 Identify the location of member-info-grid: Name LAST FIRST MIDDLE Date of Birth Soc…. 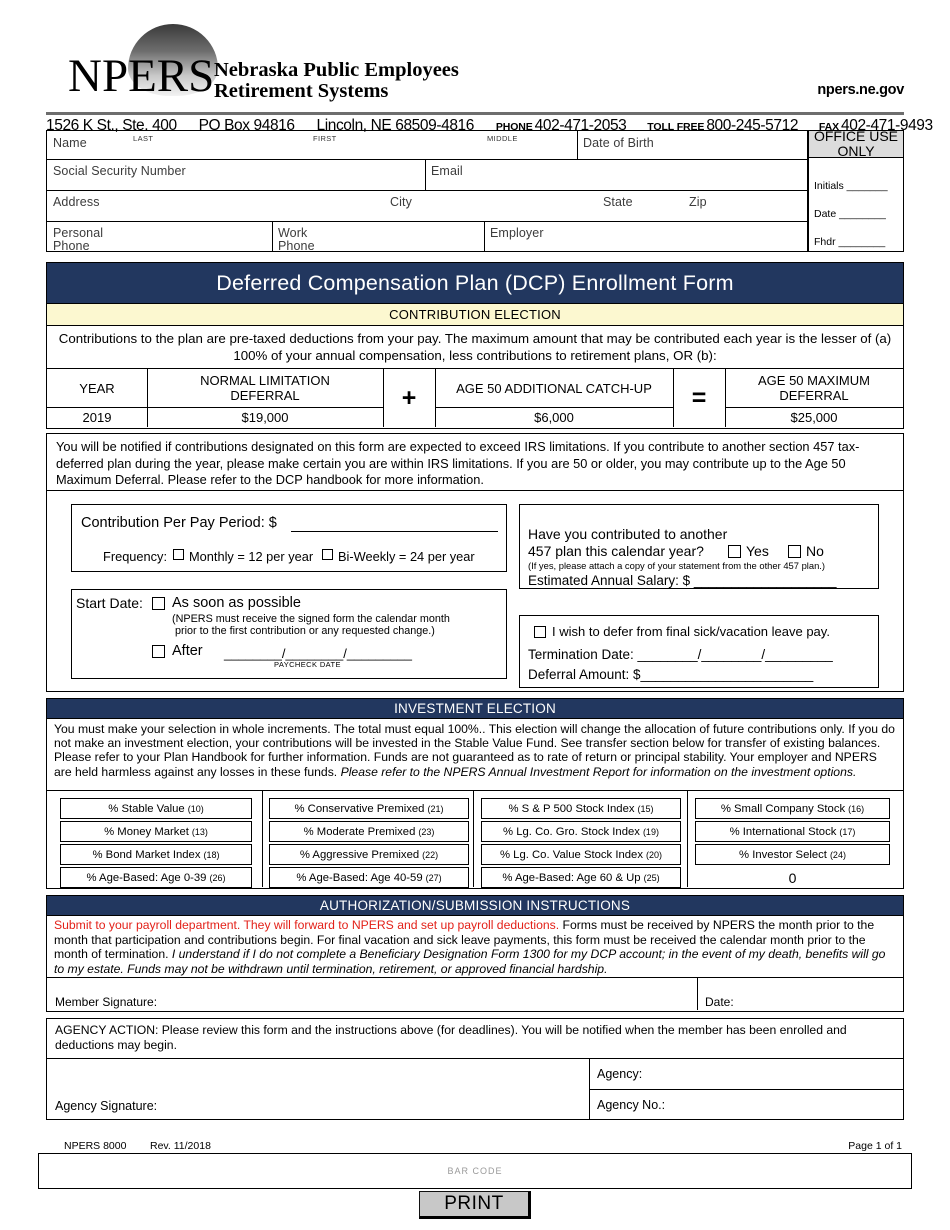
(475, 191).